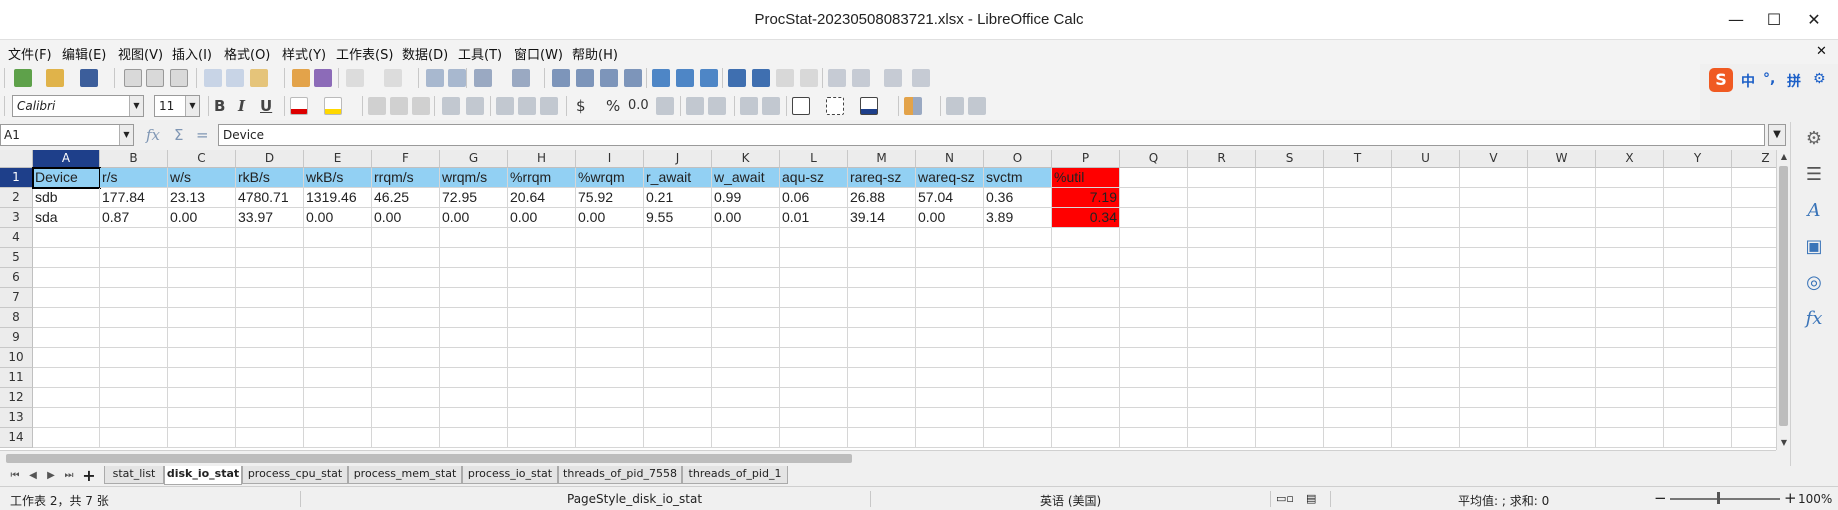  What do you see at coordinates (1698, 358) in the screenshot?
I see `cell-y10` at bounding box center [1698, 358].